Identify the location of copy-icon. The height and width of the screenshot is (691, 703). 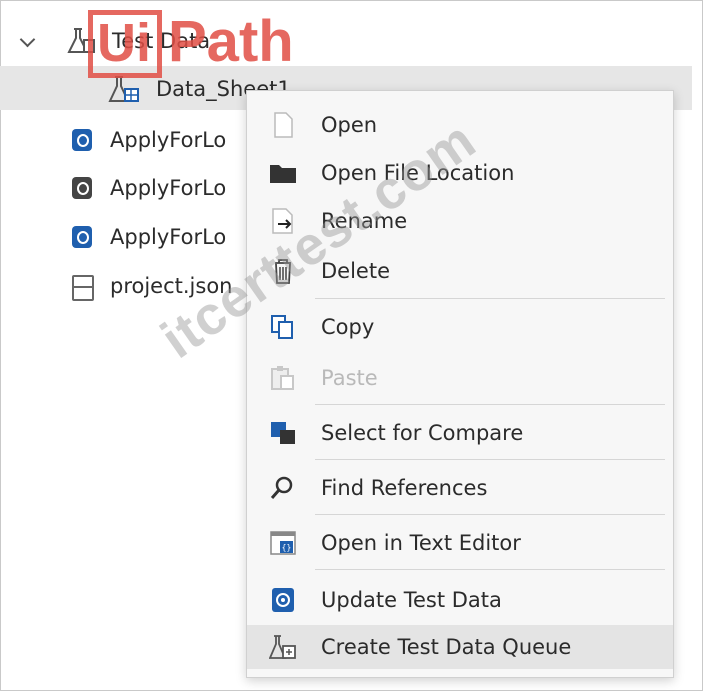
(282, 327).